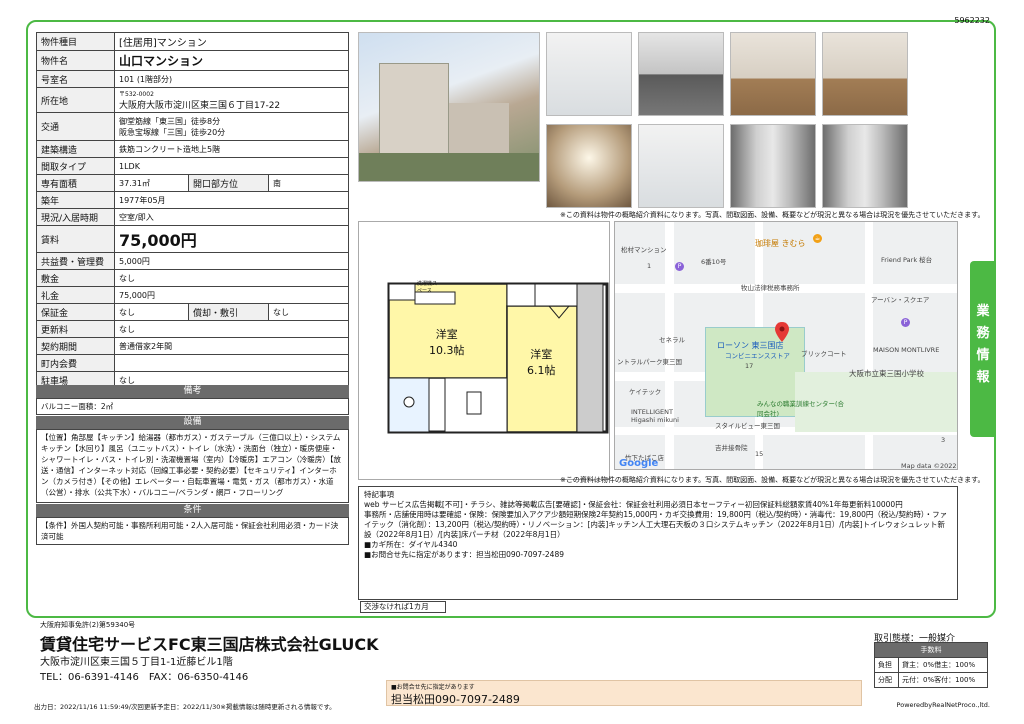  I want to click on room1-label: 洋室 10.3帖, so click(447, 342).